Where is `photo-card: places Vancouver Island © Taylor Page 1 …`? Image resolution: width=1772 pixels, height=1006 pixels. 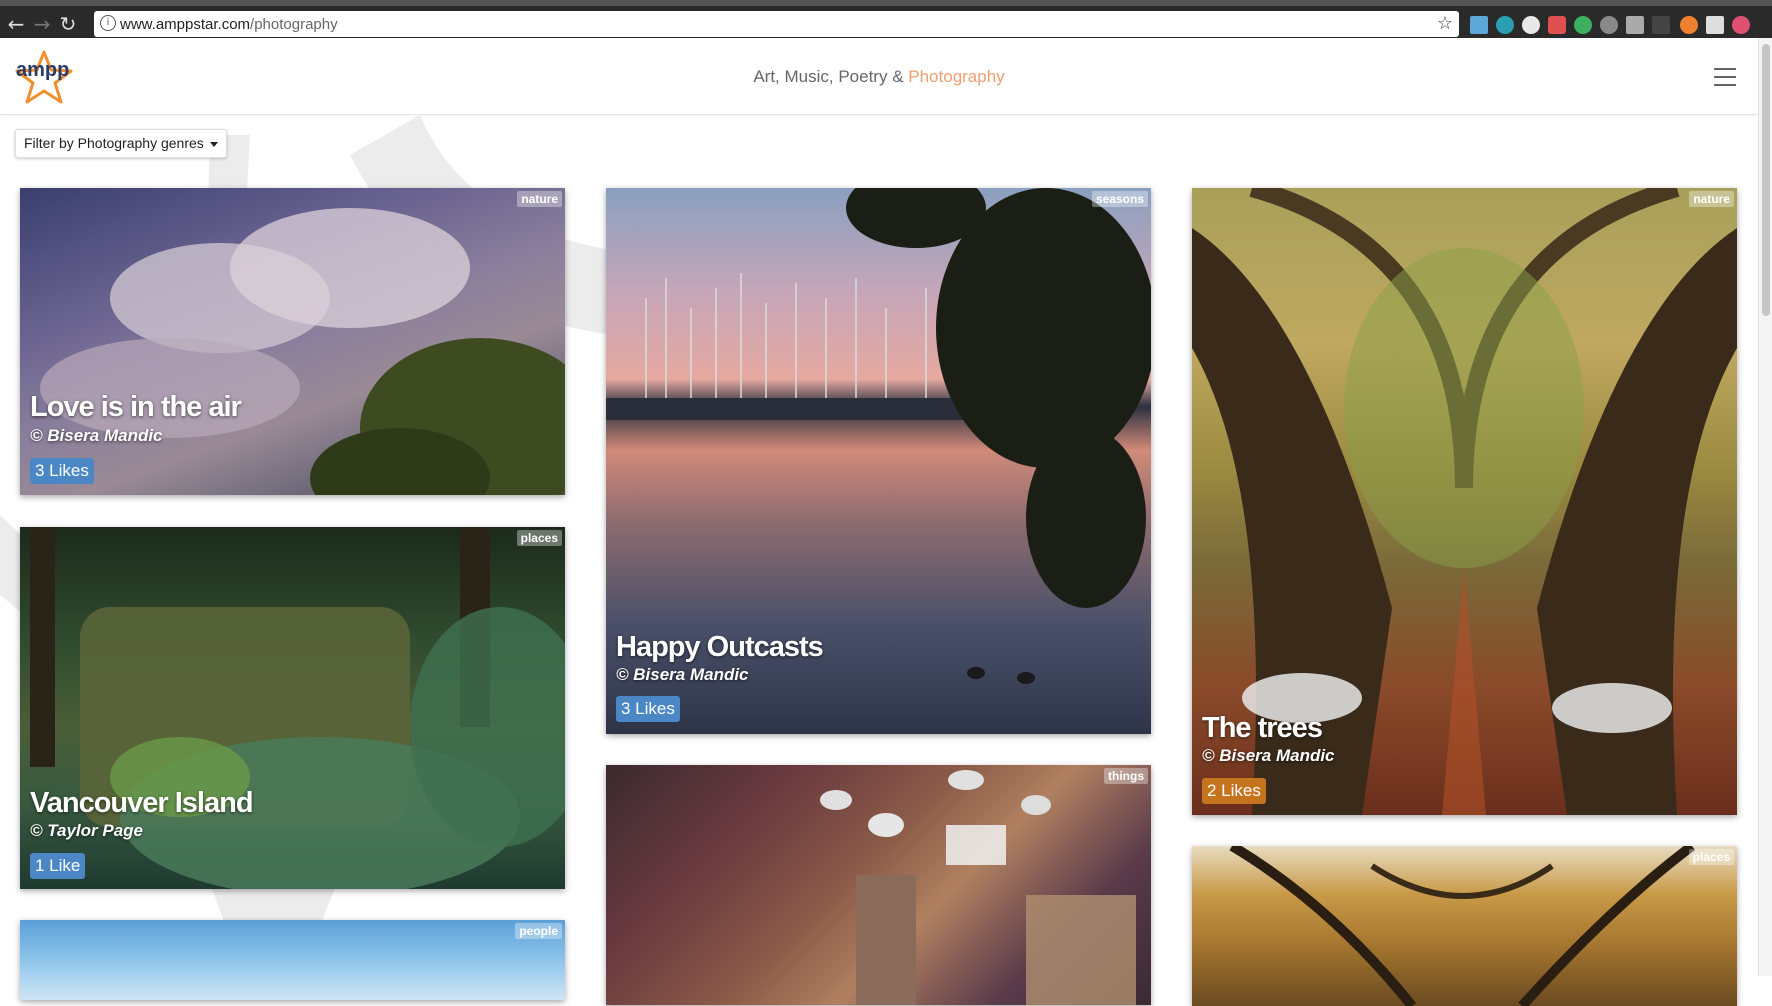 photo-card: places Vancouver Island © Taylor Page 1 … is located at coordinates (292, 708).